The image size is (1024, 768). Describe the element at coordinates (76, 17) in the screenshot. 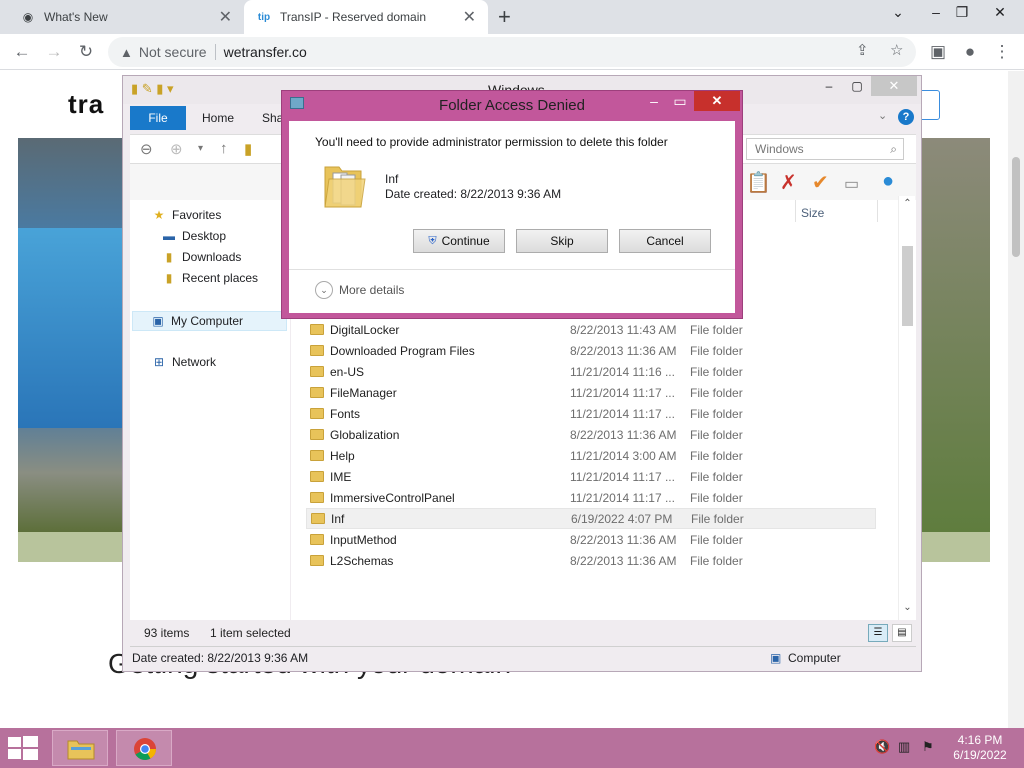

I see `tab-title: What's New` at that location.